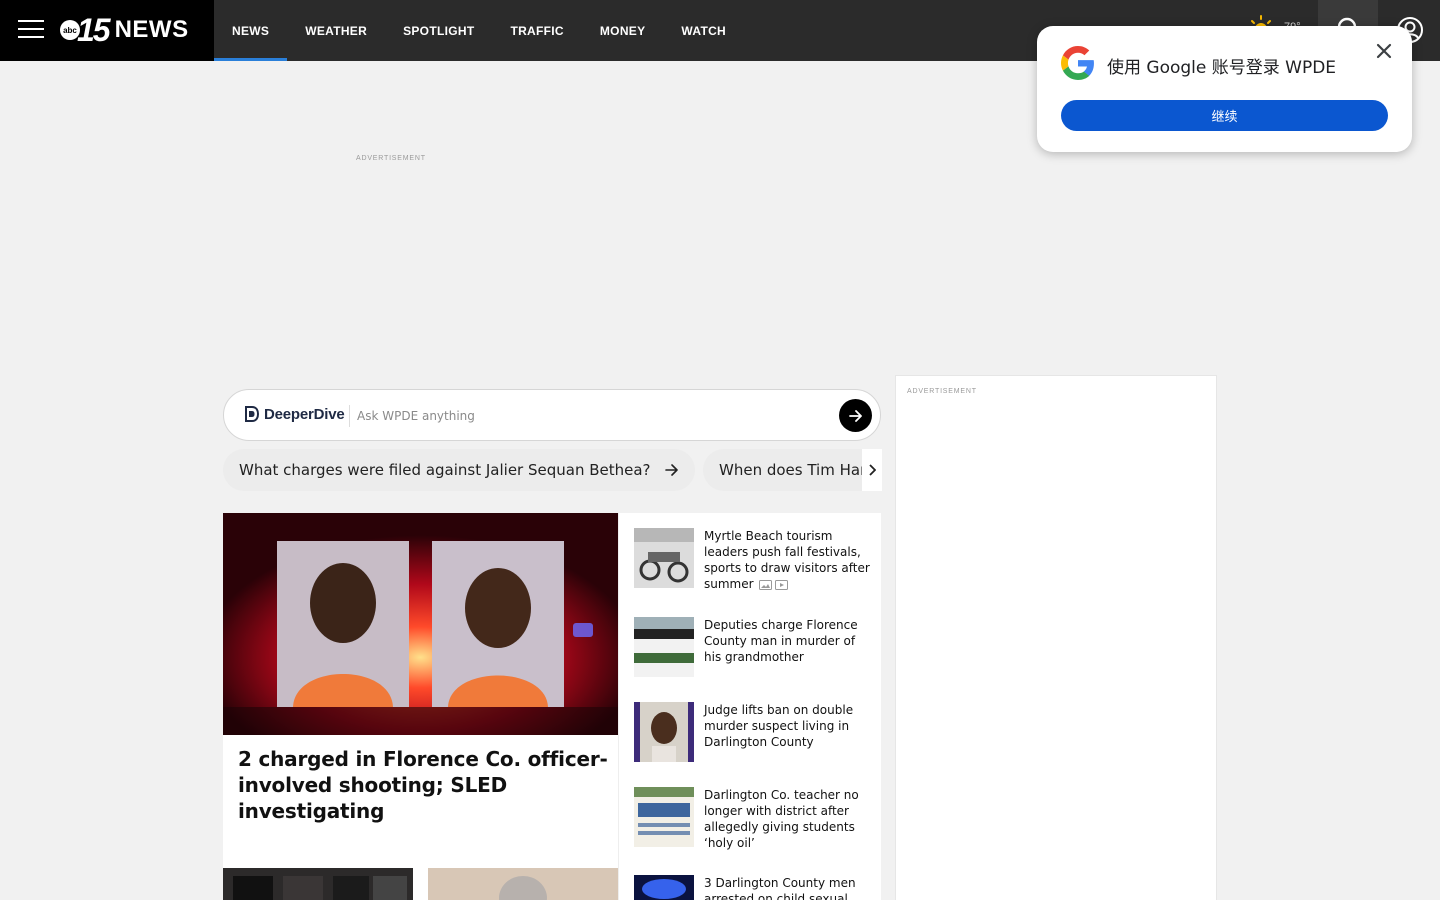 This screenshot has height=900, width=1440. I want to click on lead-story-image, so click(420, 624).